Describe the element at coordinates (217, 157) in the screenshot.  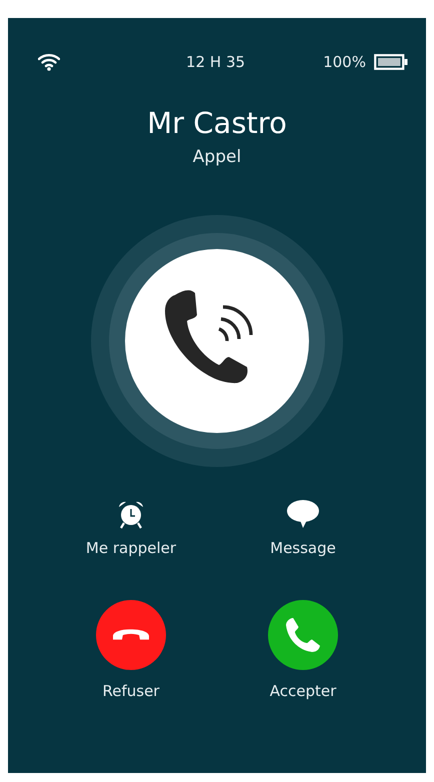
I see `call-status: Appel` at that location.